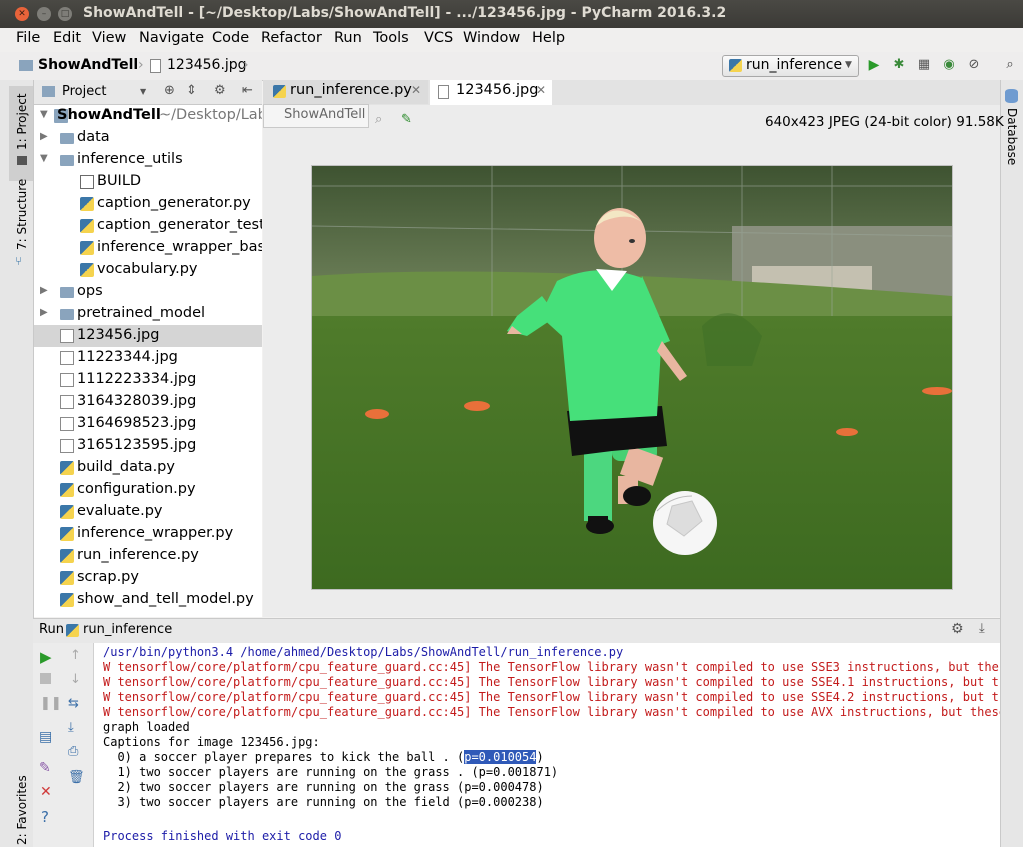 The width and height of the screenshot is (1023, 847). Describe the element at coordinates (148, 358) in the screenshot. I see `tree-item: 11223344.jpg` at that location.